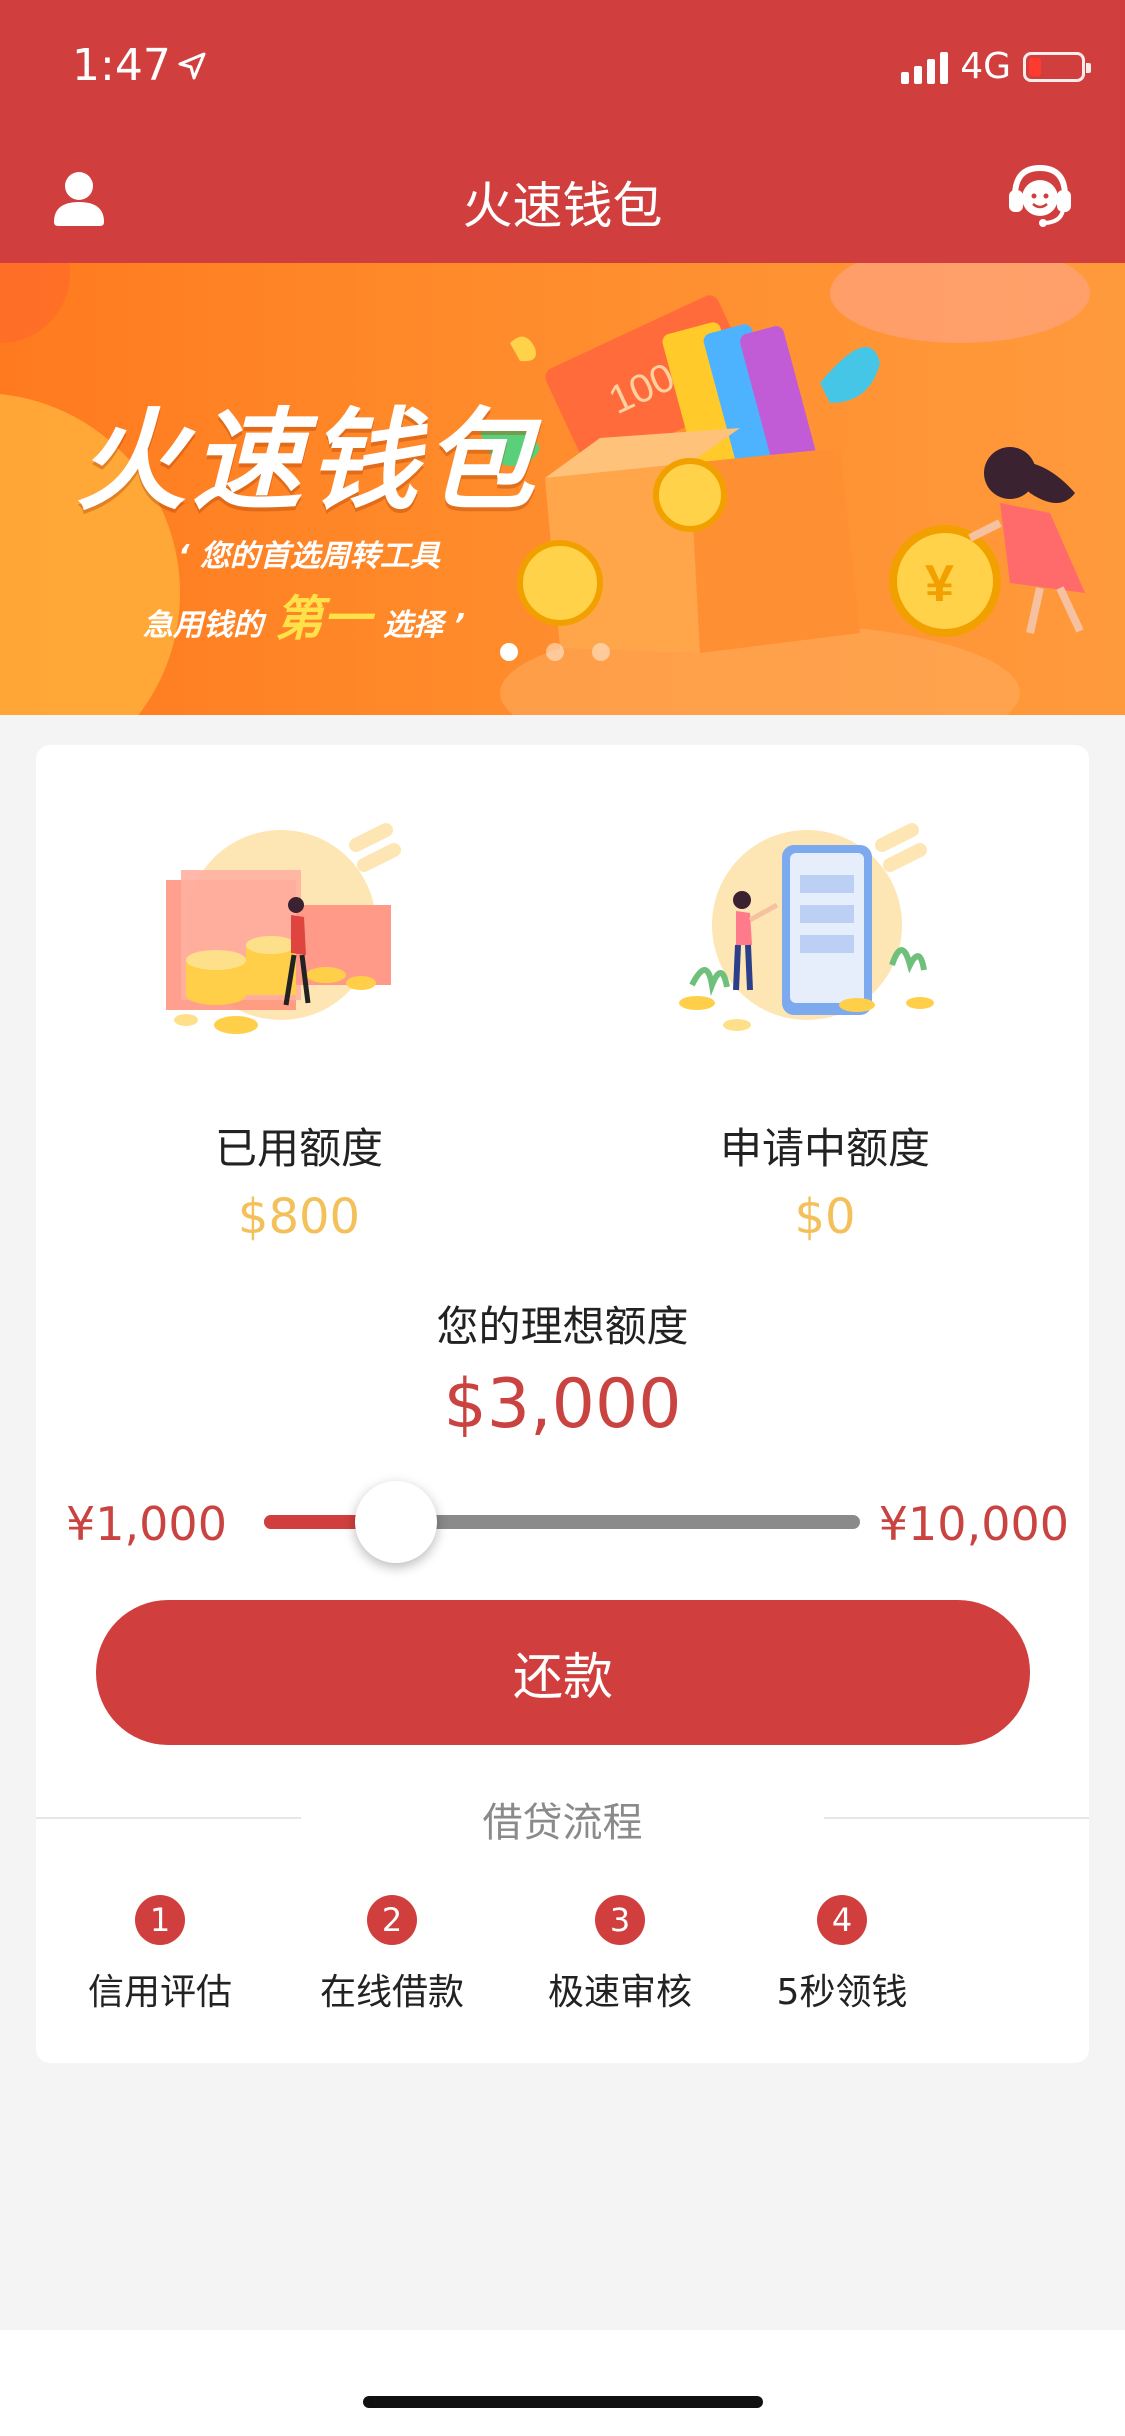 The width and height of the screenshot is (1125, 2436). Describe the element at coordinates (562, 1326) in the screenshot. I see `ideal-quota-label: 您的理想额度` at that location.